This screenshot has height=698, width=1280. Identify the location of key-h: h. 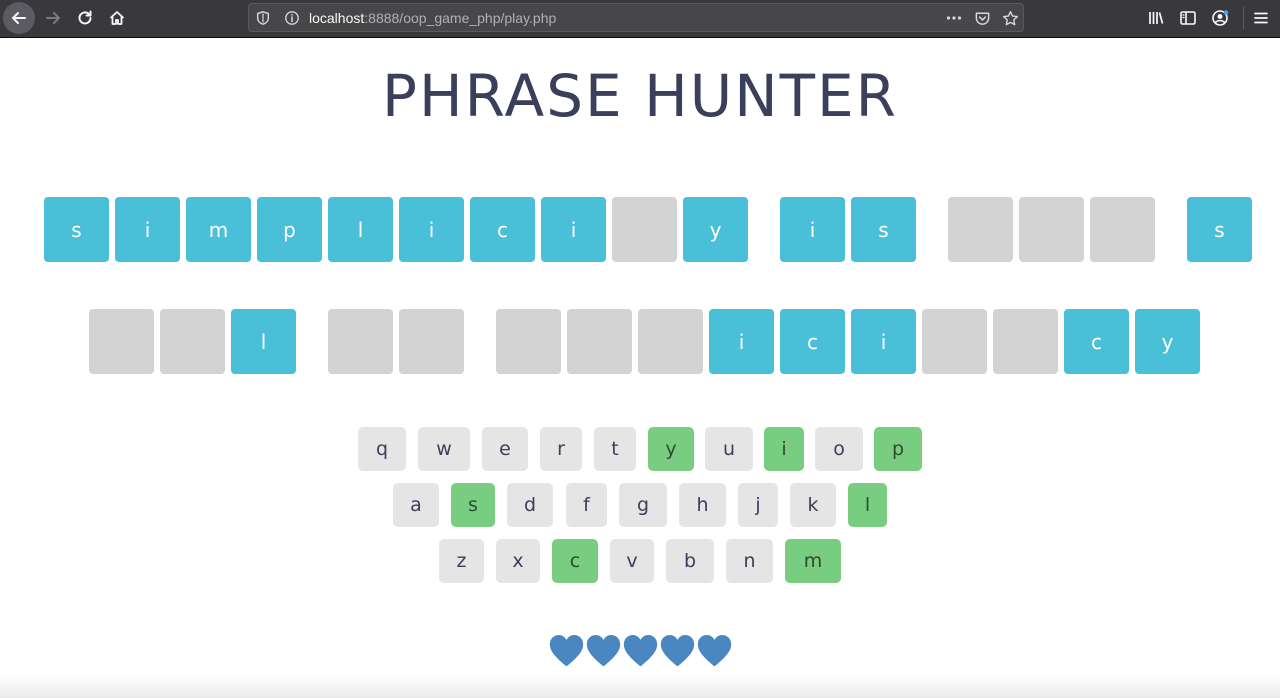
(702, 505).